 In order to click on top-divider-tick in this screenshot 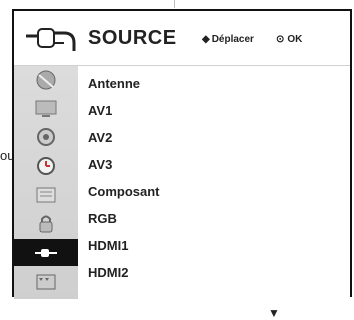, I will do `click(174, 4)`.